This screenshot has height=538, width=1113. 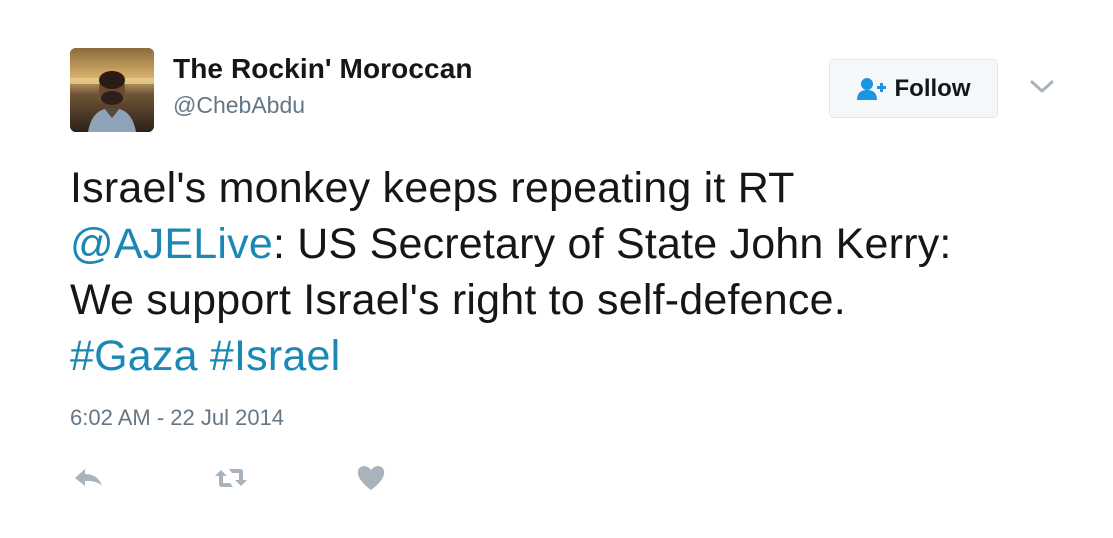 What do you see at coordinates (231, 478) in the screenshot?
I see `retweet-icon` at bounding box center [231, 478].